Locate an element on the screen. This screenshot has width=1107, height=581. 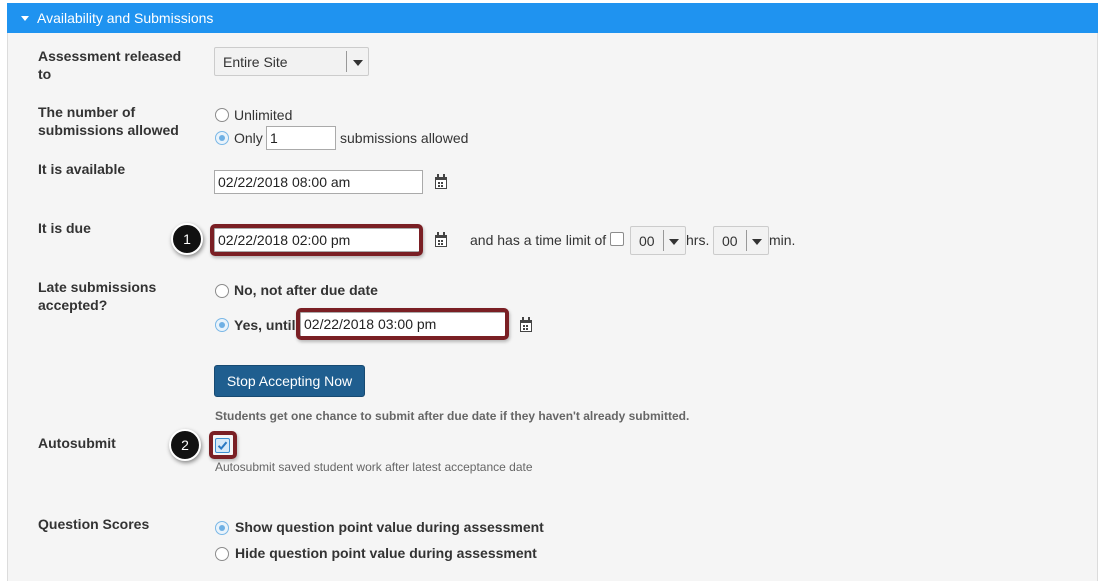
time-limit-label: and has a time limit of is located at coordinates (538, 240).